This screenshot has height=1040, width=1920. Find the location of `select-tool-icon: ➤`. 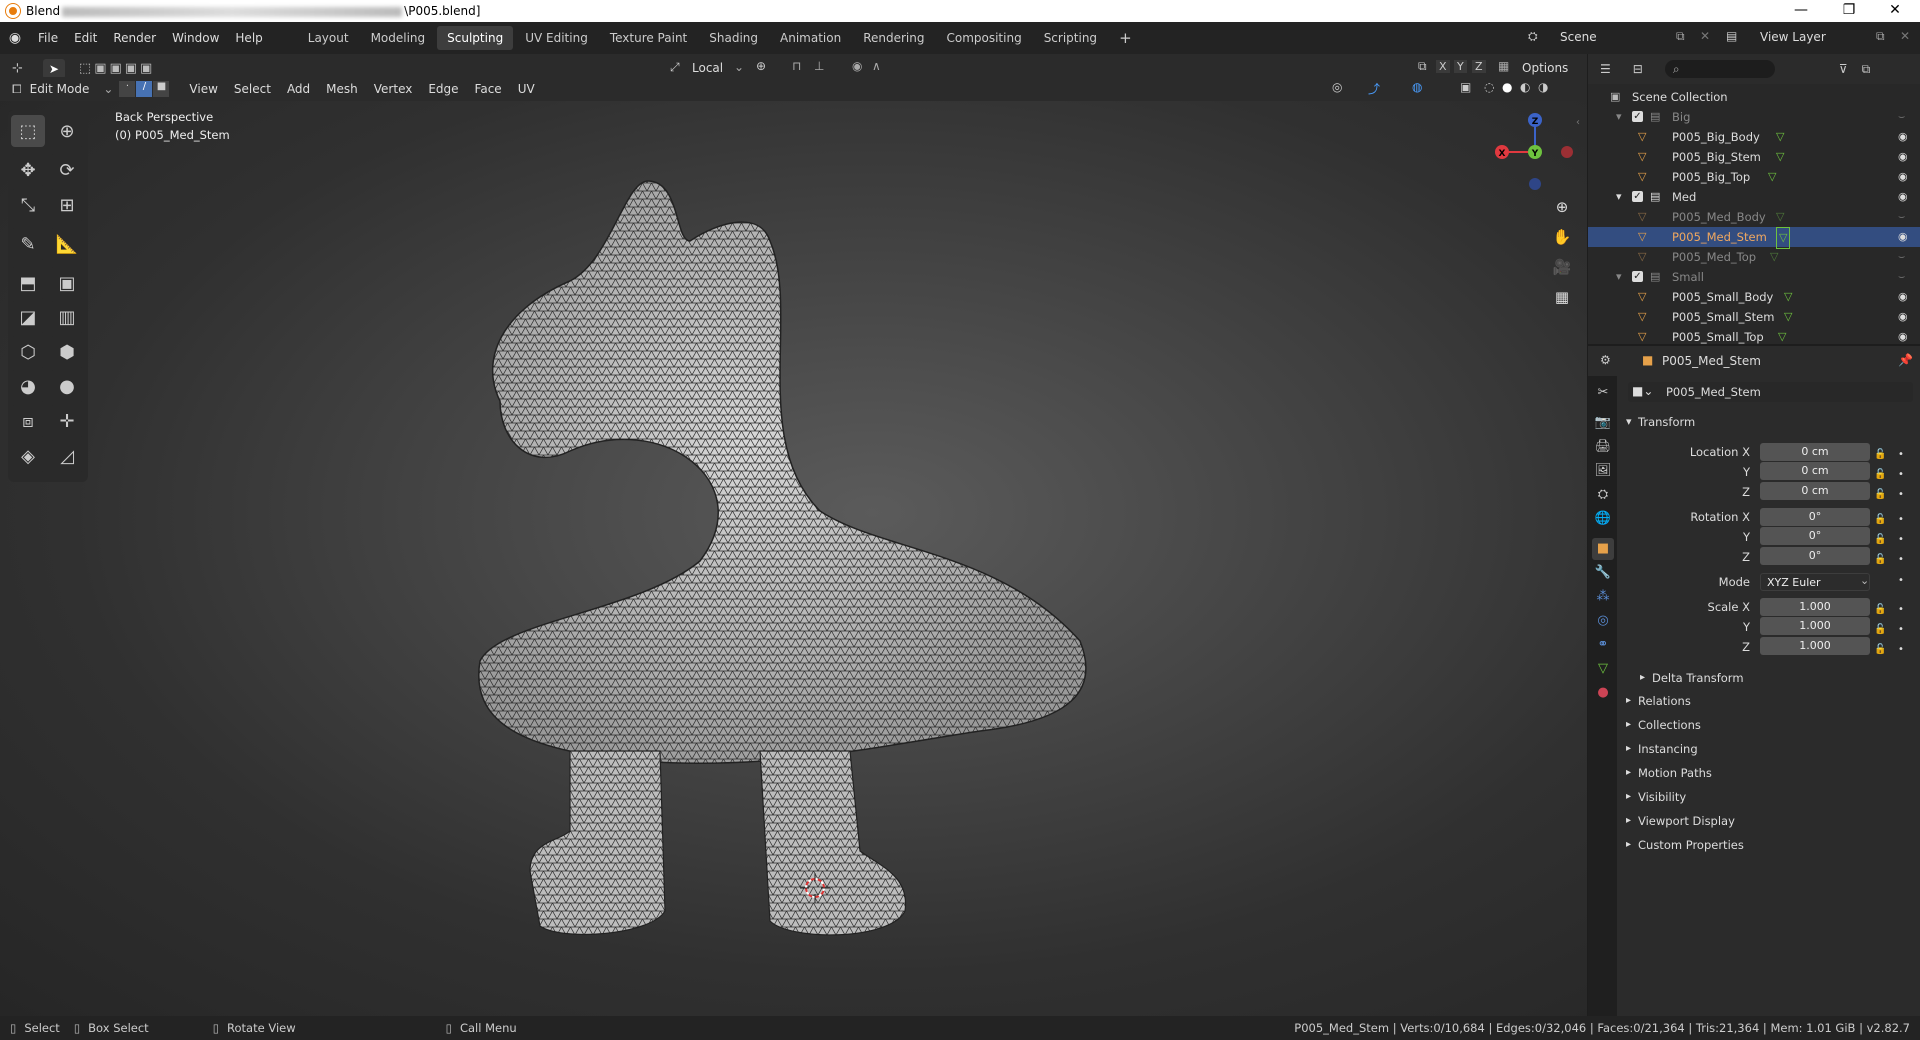

select-tool-icon: ➤ is located at coordinates (53, 68).